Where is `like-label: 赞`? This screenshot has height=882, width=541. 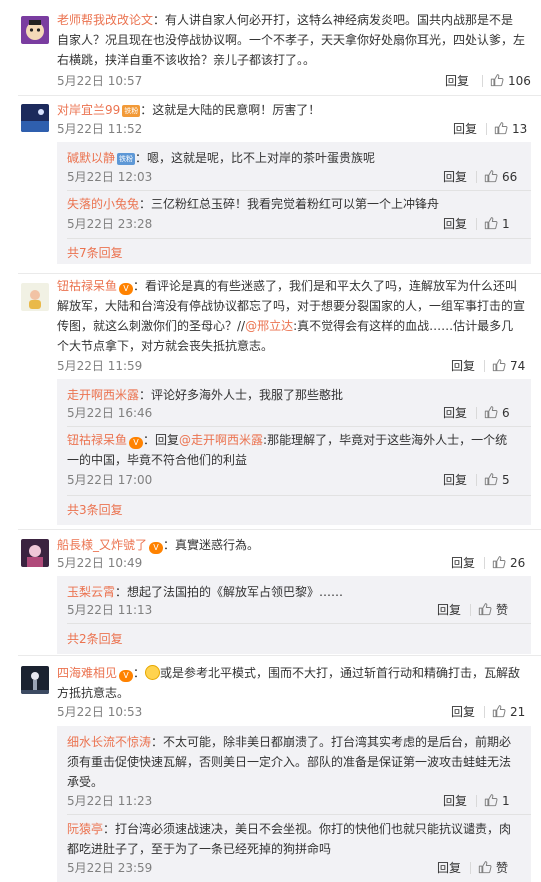
like-label: 赞 is located at coordinates (502, 610).